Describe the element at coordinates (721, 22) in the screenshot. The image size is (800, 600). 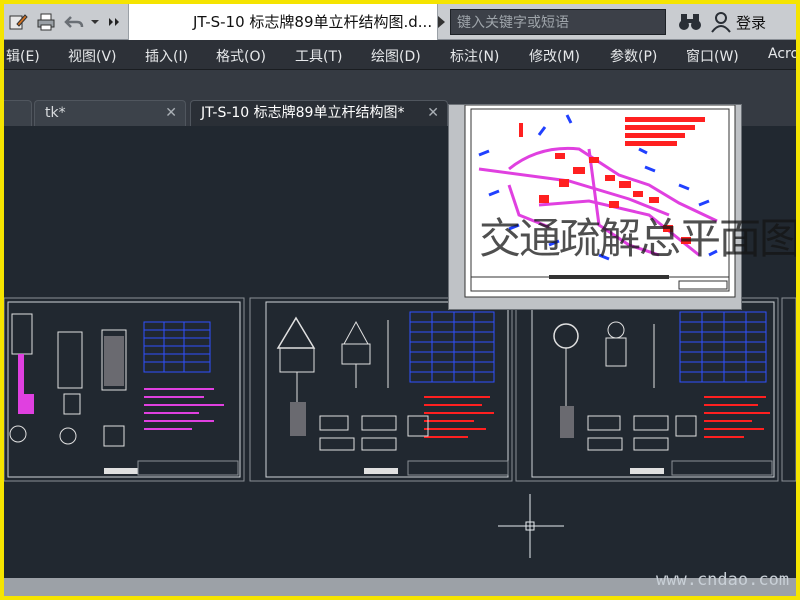
I see `user-icon` at that location.